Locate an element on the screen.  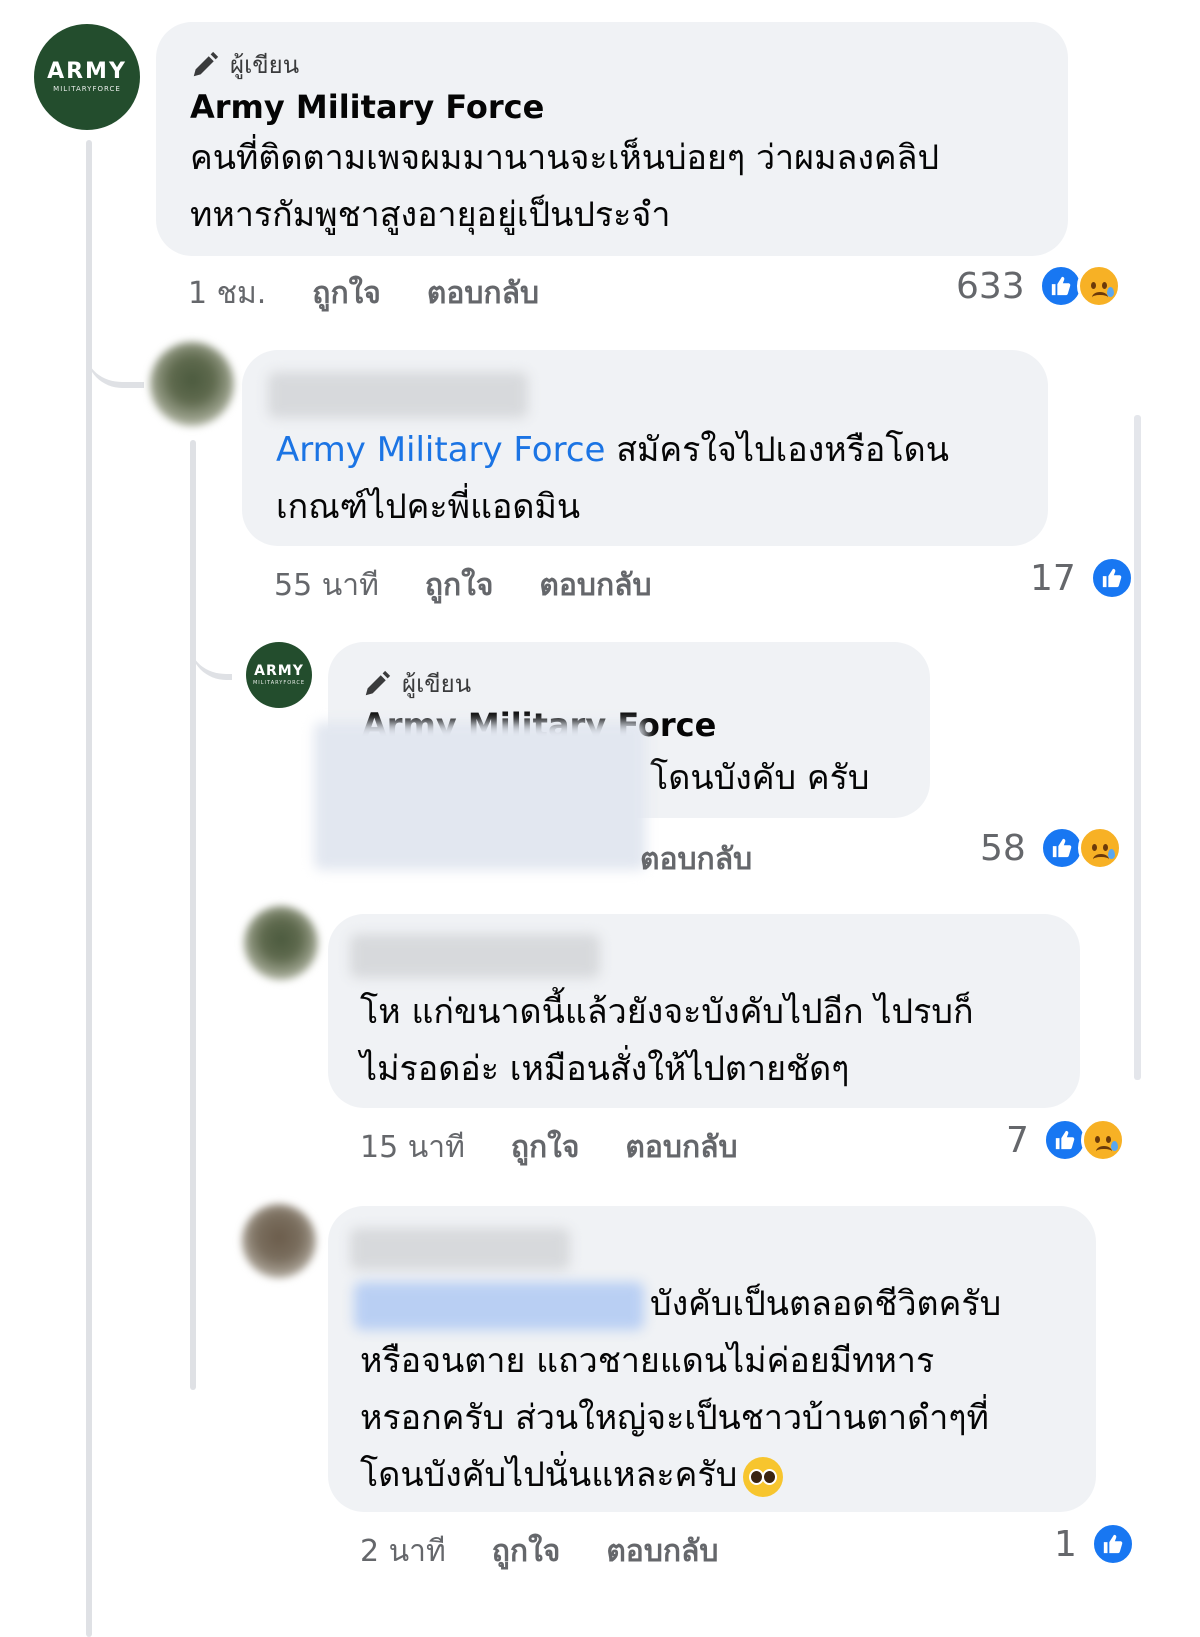
reaction-summary: 7 is located at coordinates (1065, 1140).